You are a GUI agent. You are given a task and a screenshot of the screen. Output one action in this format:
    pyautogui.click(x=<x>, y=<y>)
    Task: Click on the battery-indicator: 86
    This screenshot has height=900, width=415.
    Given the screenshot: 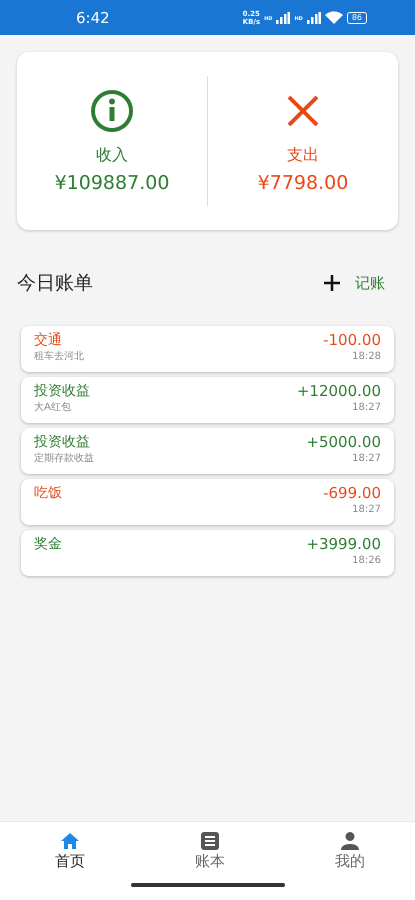 What is the action you would take?
    pyautogui.click(x=356, y=18)
    